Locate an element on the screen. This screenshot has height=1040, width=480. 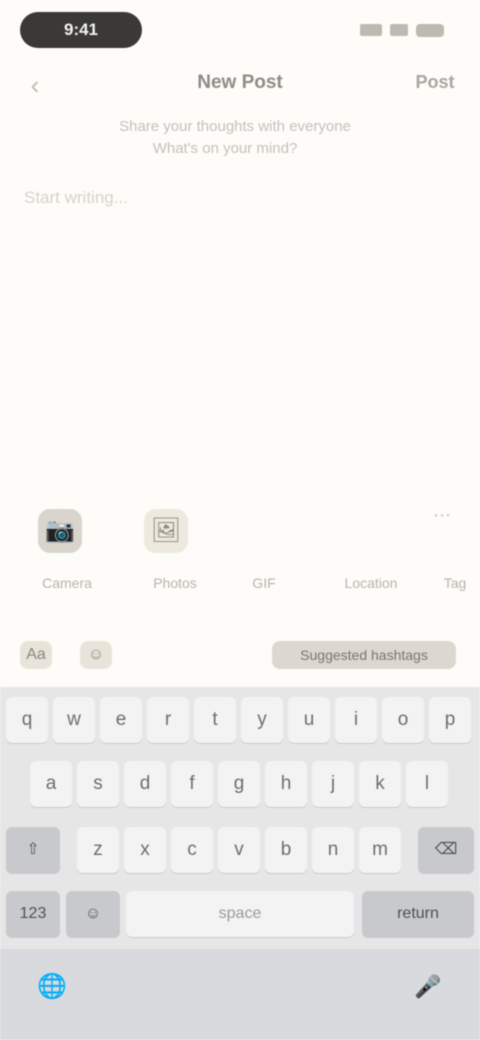
key-u: u is located at coordinates (309, 720).